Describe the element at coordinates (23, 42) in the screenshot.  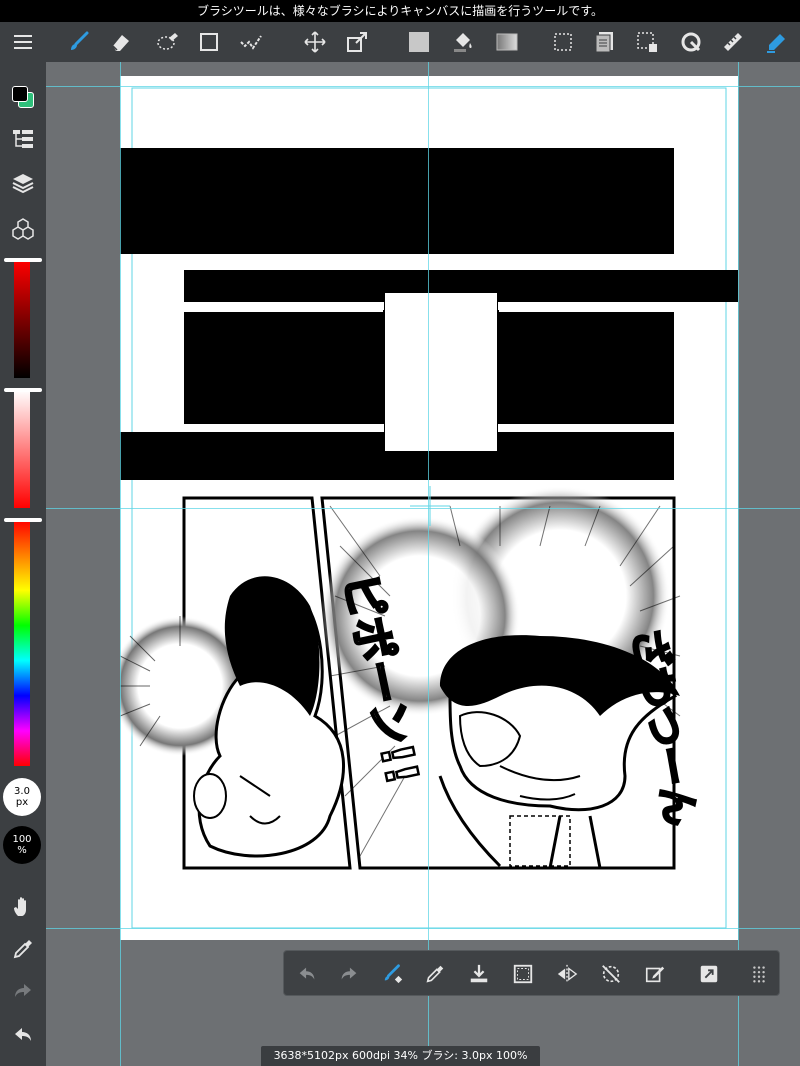
I see `menu-icon` at that location.